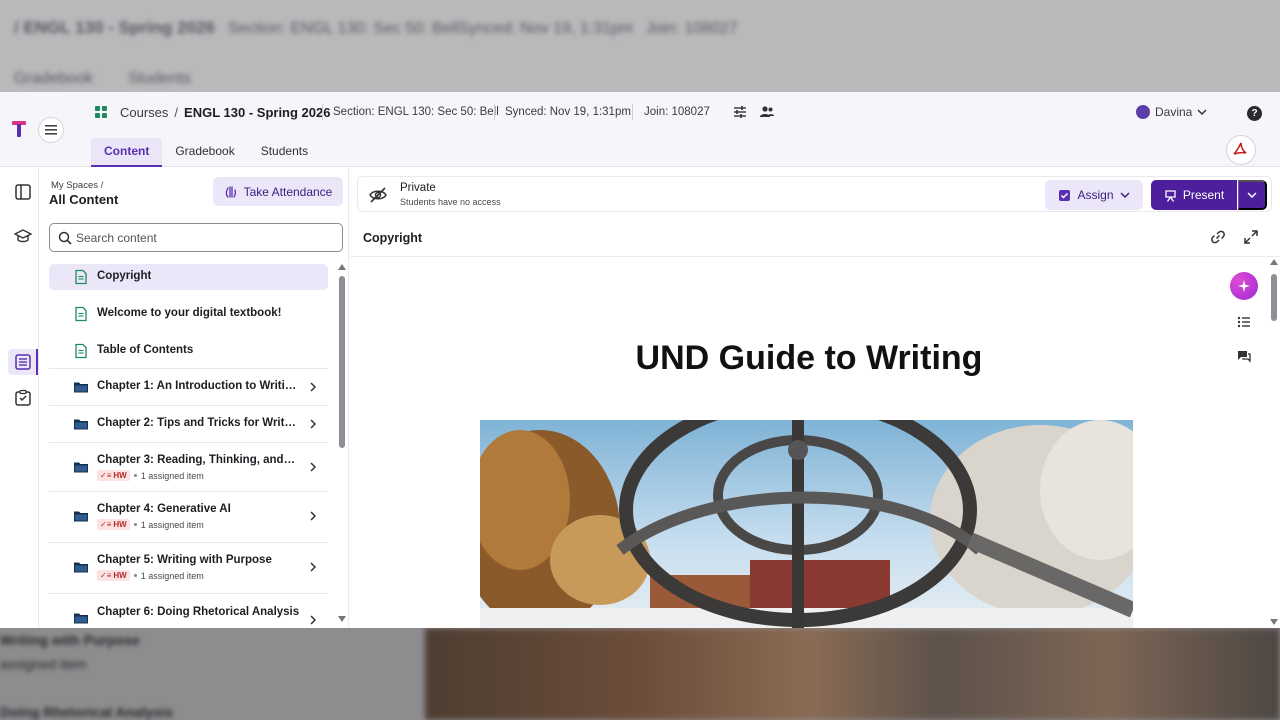 Image resolution: width=1280 pixels, height=720 pixels. Describe the element at coordinates (806, 524) in the screenshot. I see `cover-image` at that location.